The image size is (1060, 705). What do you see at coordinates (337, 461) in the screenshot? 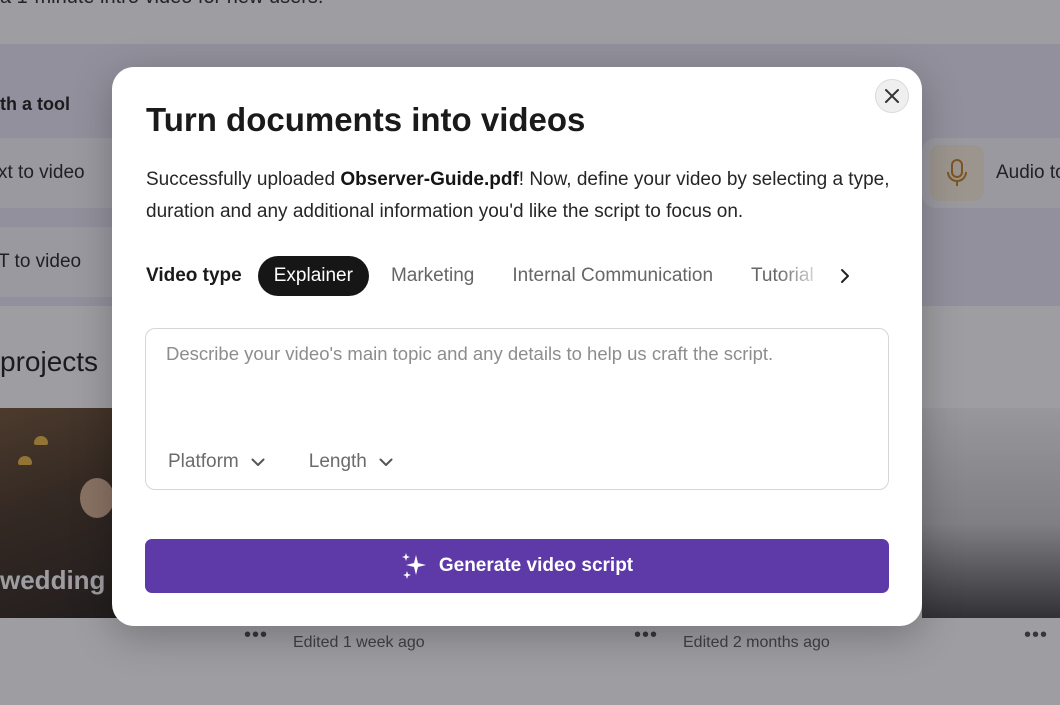
I see `length-label: Length` at bounding box center [337, 461].